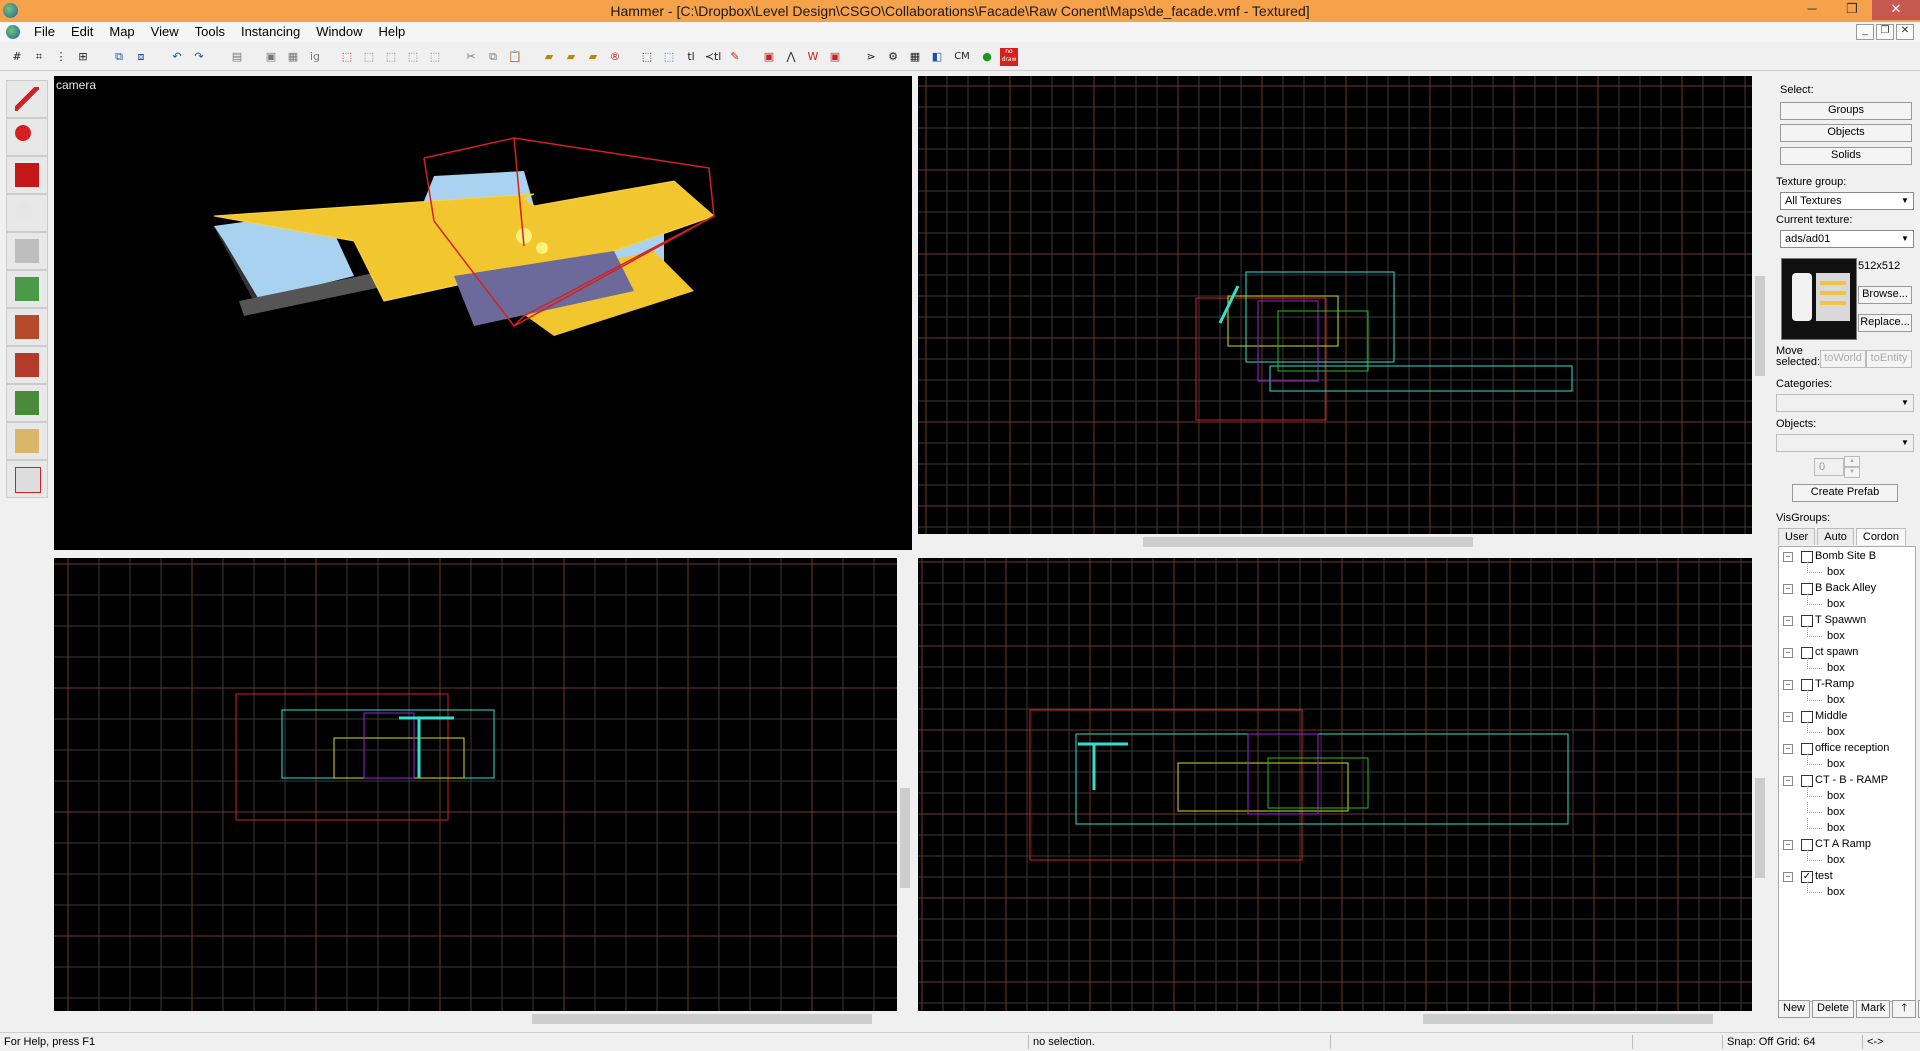 The height and width of the screenshot is (1051, 1920). Describe the element at coordinates (293, 57) in the screenshot. I see `clip-icon: ▦` at that location.